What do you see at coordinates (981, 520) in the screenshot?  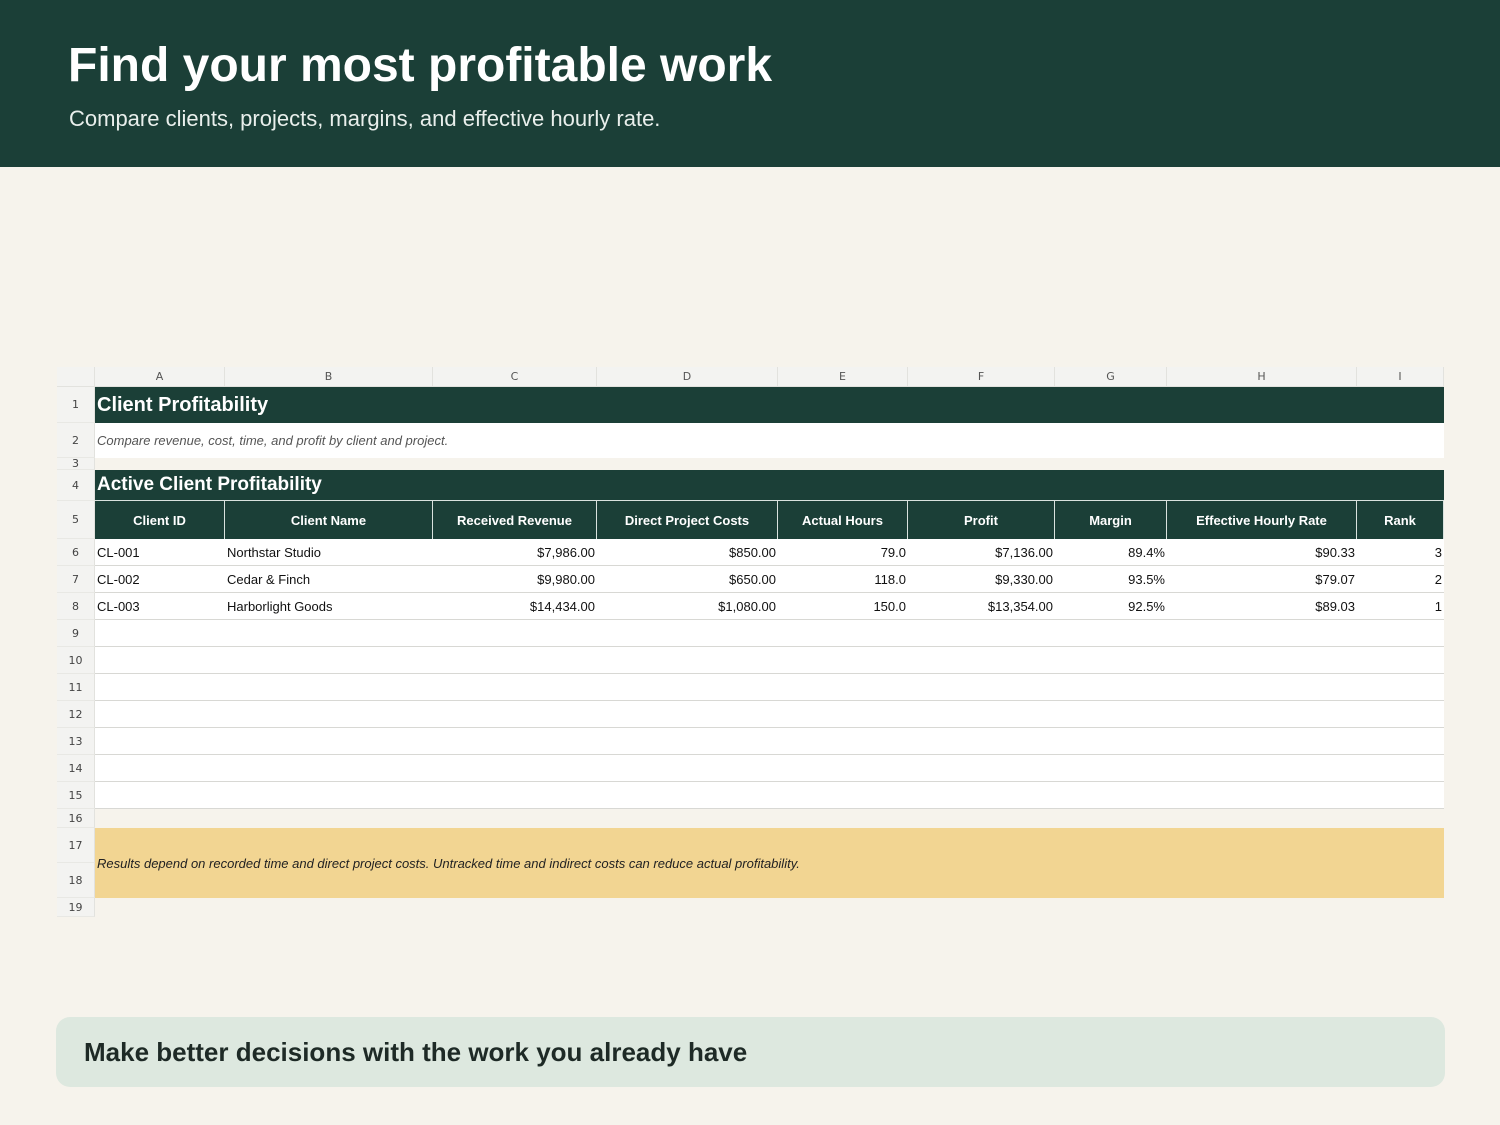 I see `column-title: Profit` at bounding box center [981, 520].